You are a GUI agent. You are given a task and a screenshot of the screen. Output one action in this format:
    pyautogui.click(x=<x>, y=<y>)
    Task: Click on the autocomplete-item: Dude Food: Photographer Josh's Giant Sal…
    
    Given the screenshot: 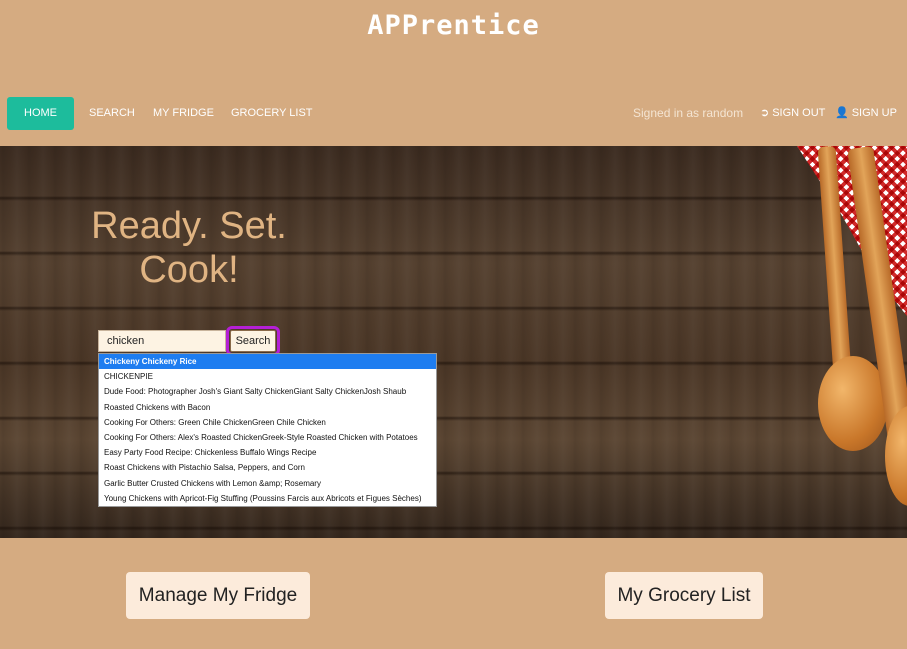 What is the action you would take?
    pyautogui.click(x=267, y=391)
    